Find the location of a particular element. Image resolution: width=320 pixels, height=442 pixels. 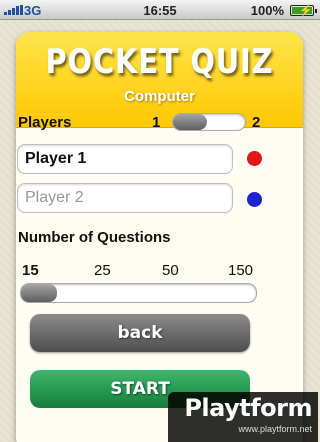

battery-icon: ⚡ is located at coordinates (303, 11).